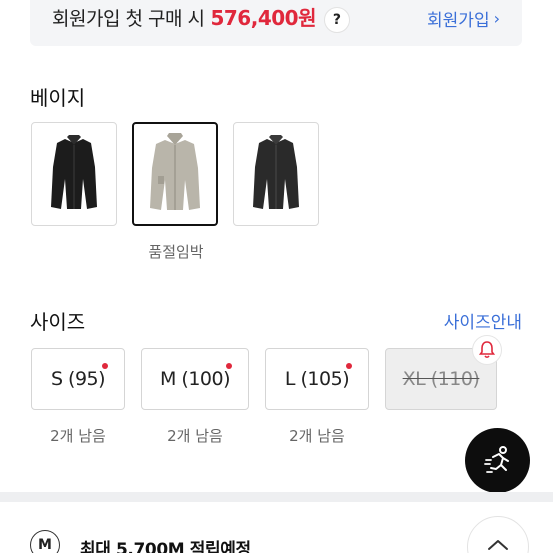 Image resolution: width=553 pixels, height=553 pixels. Describe the element at coordinates (78, 436) in the screenshot. I see `stock-remaining-s: 2개 남음` at that location.